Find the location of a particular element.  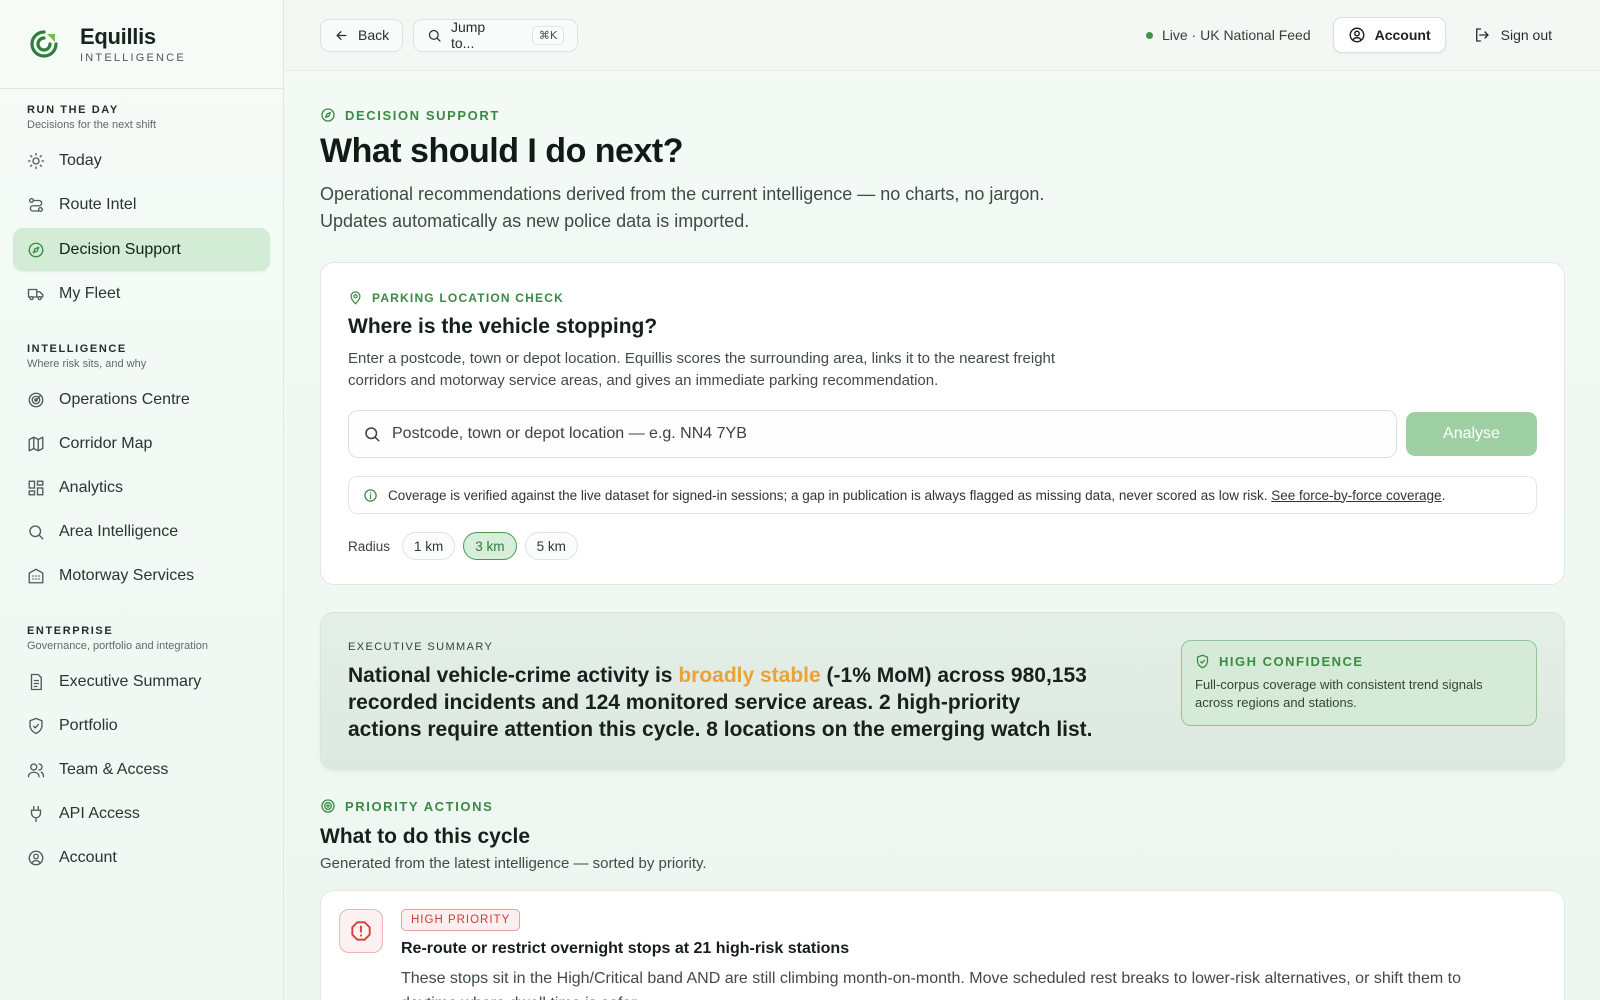

sidebar-item-operations-centre: Operations Centre is located at coordinates (141, 400).